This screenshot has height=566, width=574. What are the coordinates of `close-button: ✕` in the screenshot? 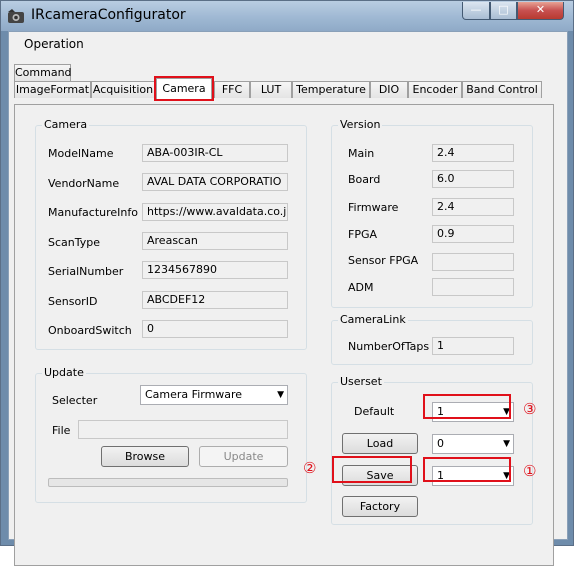 It's located at (540, 11).